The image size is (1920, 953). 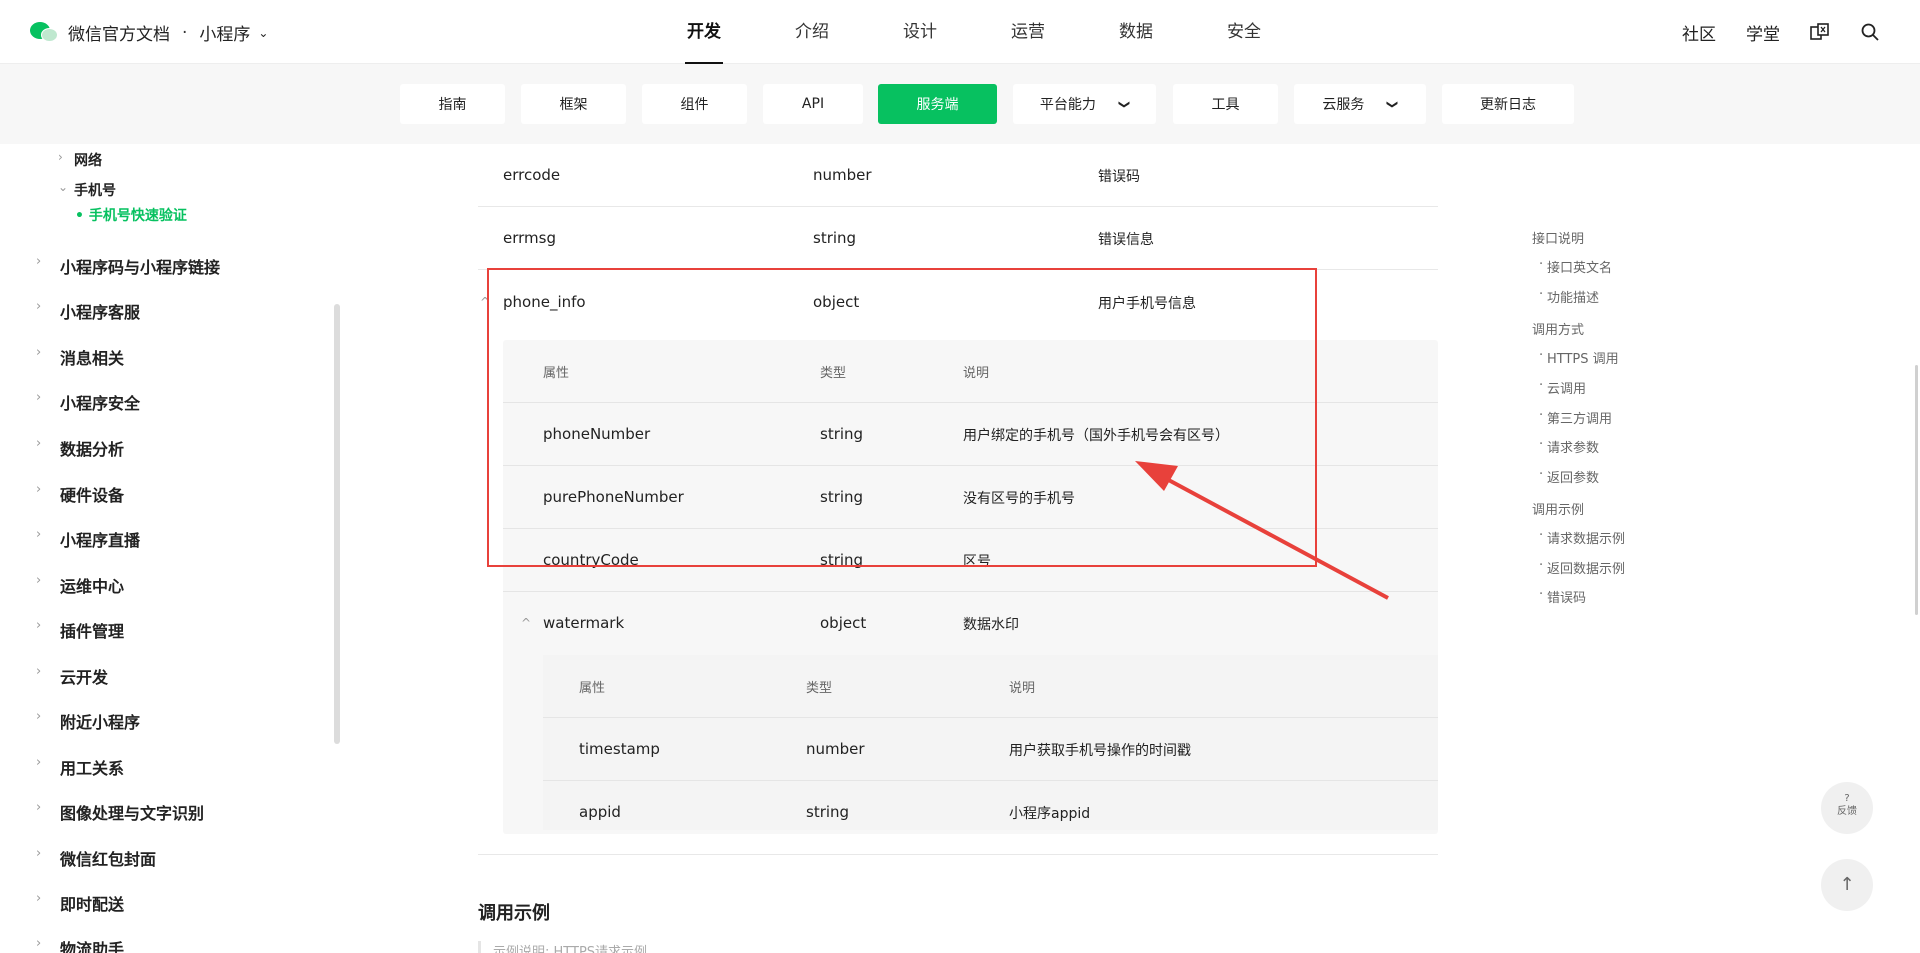 What do you see at coordinates (902, 417) in the screenshot?
I see `highlight-box` at bounding box center [902, 417].